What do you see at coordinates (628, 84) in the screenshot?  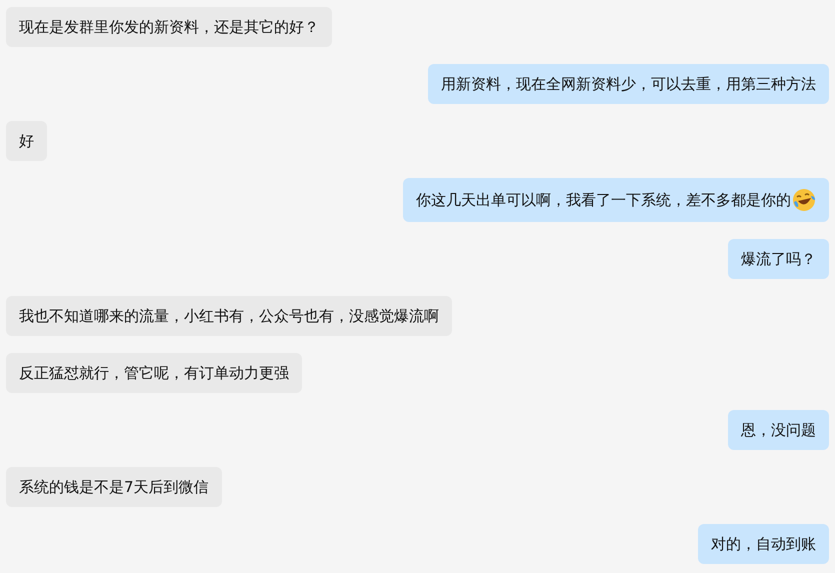 I see `message-bubble: 用新资料，现在全网新资料少，可以去重，用第三种方法` at bounding box center [628, 84].